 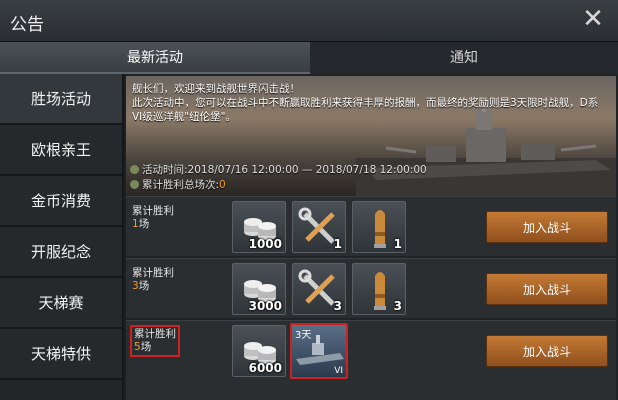 I want to click on shell-reward: 1, so click(x=379, y=227).